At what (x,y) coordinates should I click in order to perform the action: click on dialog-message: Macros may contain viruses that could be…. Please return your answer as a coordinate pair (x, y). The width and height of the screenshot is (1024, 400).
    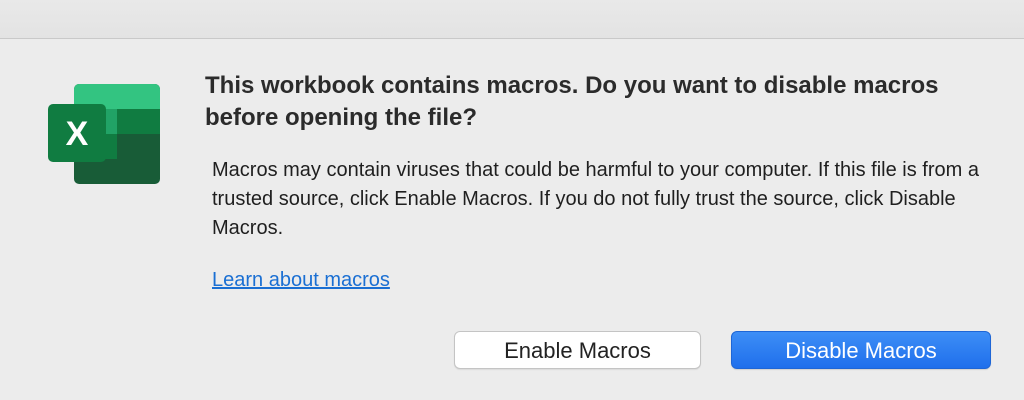
    Looking at the image, I should click on (595, 199).